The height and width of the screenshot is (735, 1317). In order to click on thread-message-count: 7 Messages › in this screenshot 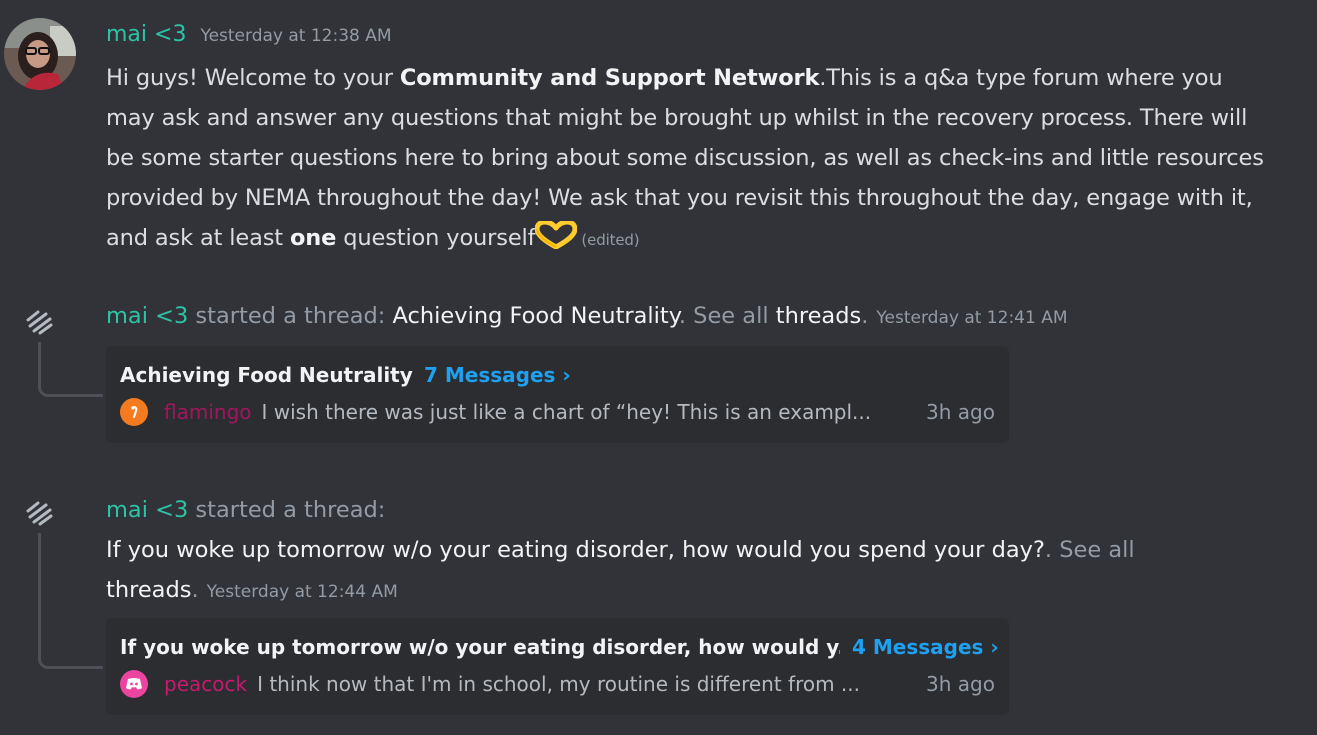, I will do `click(497, 375)`.